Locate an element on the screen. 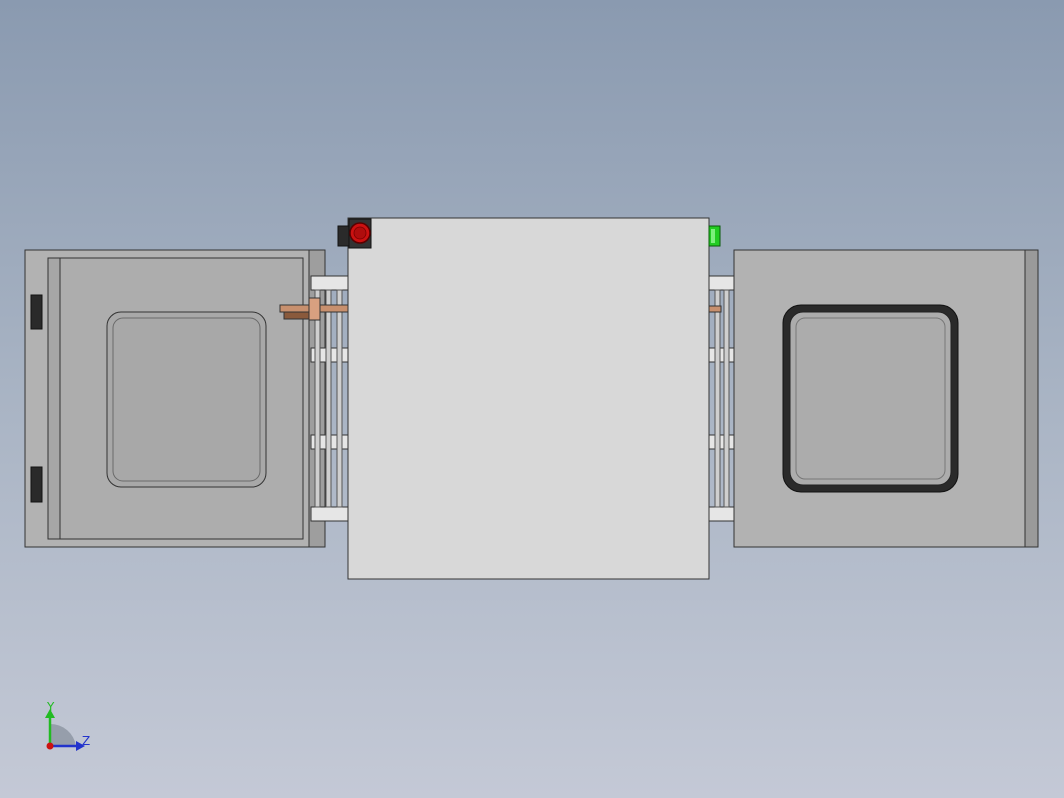 The width and height of the screenshot is (1064, 798). right-door is located at coordinates (886, 398).